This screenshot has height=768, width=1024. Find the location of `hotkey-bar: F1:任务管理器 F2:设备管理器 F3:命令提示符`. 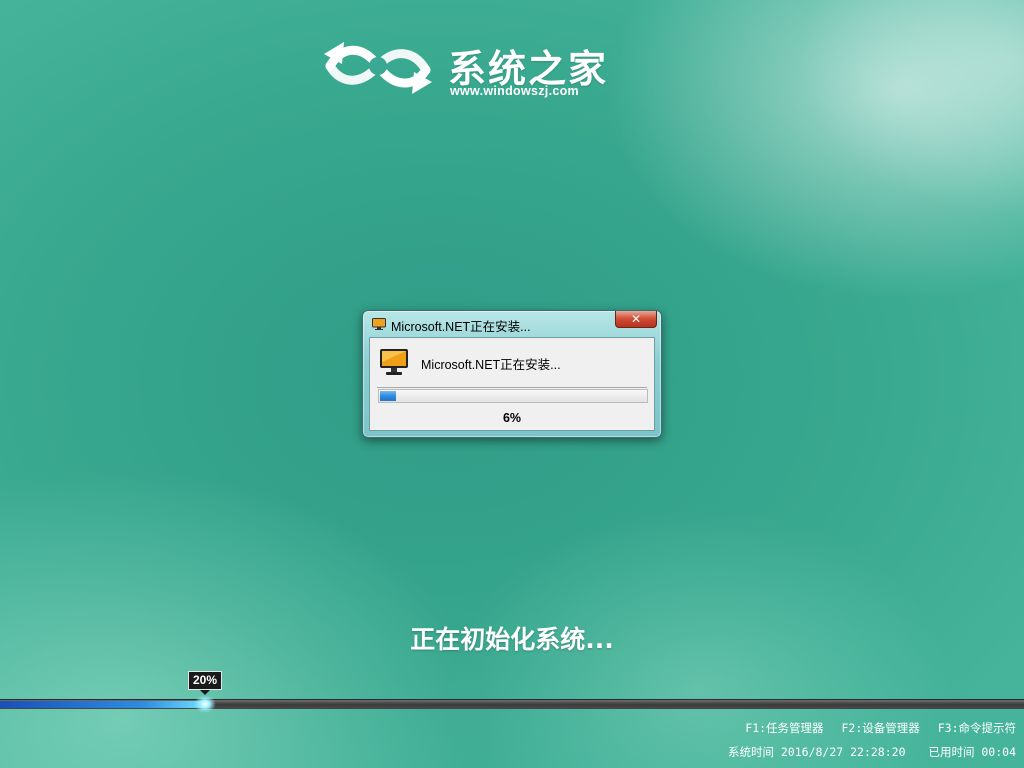

hotkey-bar: F1:任务管理器 F2:设备管理器 F3:命令提示符 is located at coordinates (875, 728).